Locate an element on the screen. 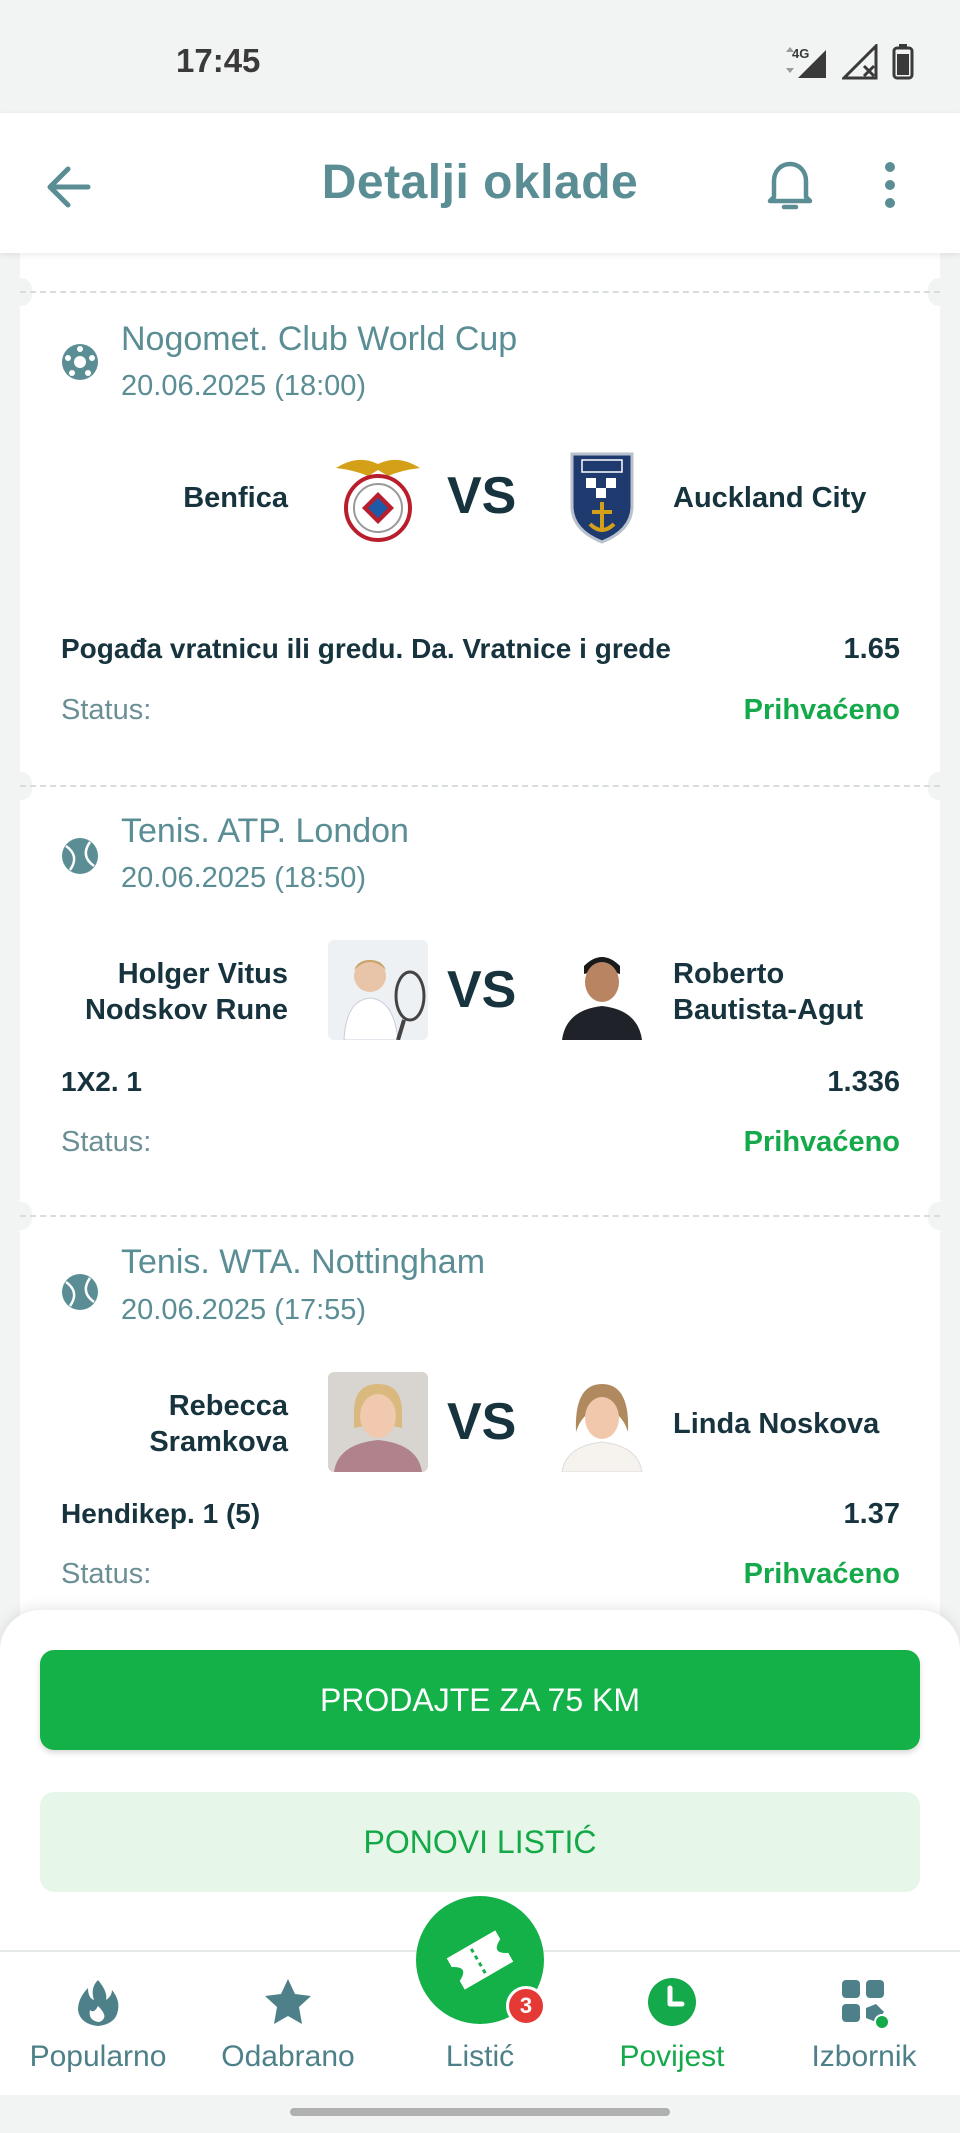 The image size is (960, 2133). away-team: Auckland City is located at coordinates (770, 498).